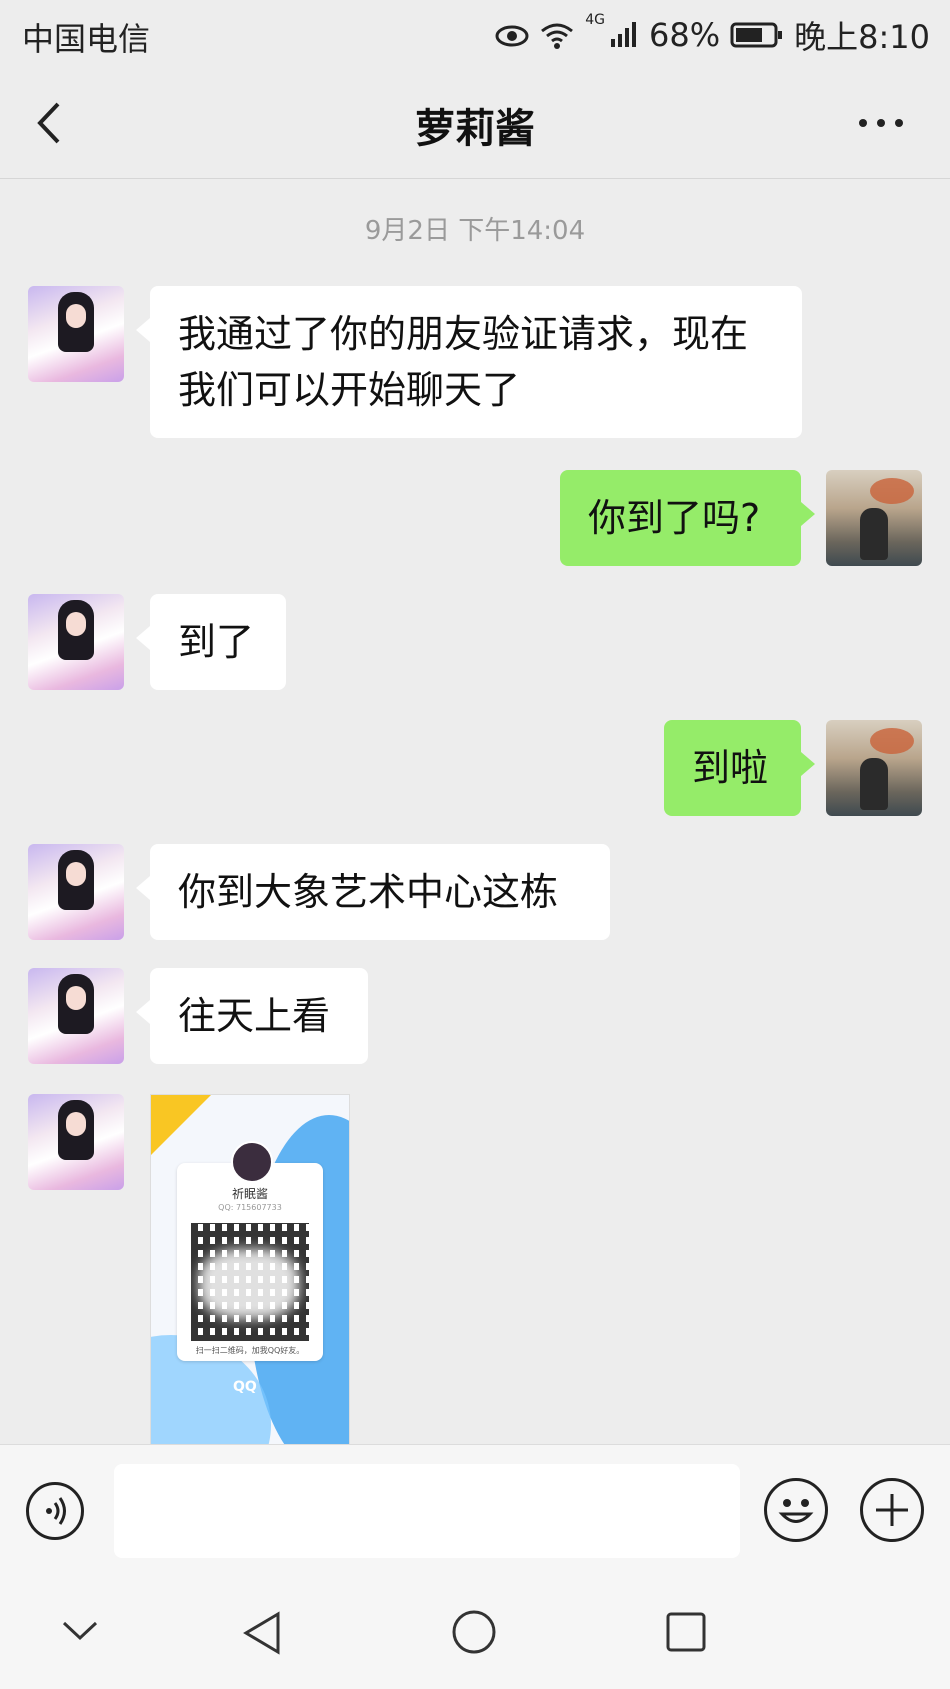 The height and width of the screenshot is (1689, 950). Describe the element at coordinates (475, 231) in the screenshot. I see `message-timestamp: 9月2日 下午14:04` at that location.